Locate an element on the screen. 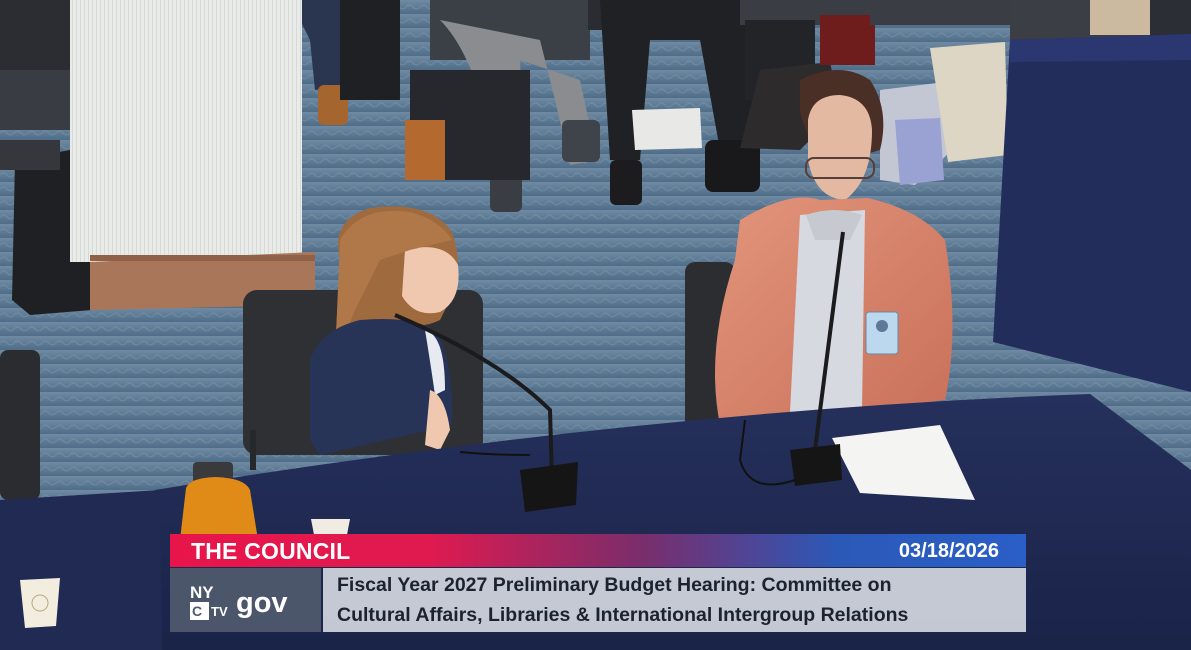 This screenshot has width=1191, height=650. network-label: THE COUNCIL is located at coordinates (271, 551).